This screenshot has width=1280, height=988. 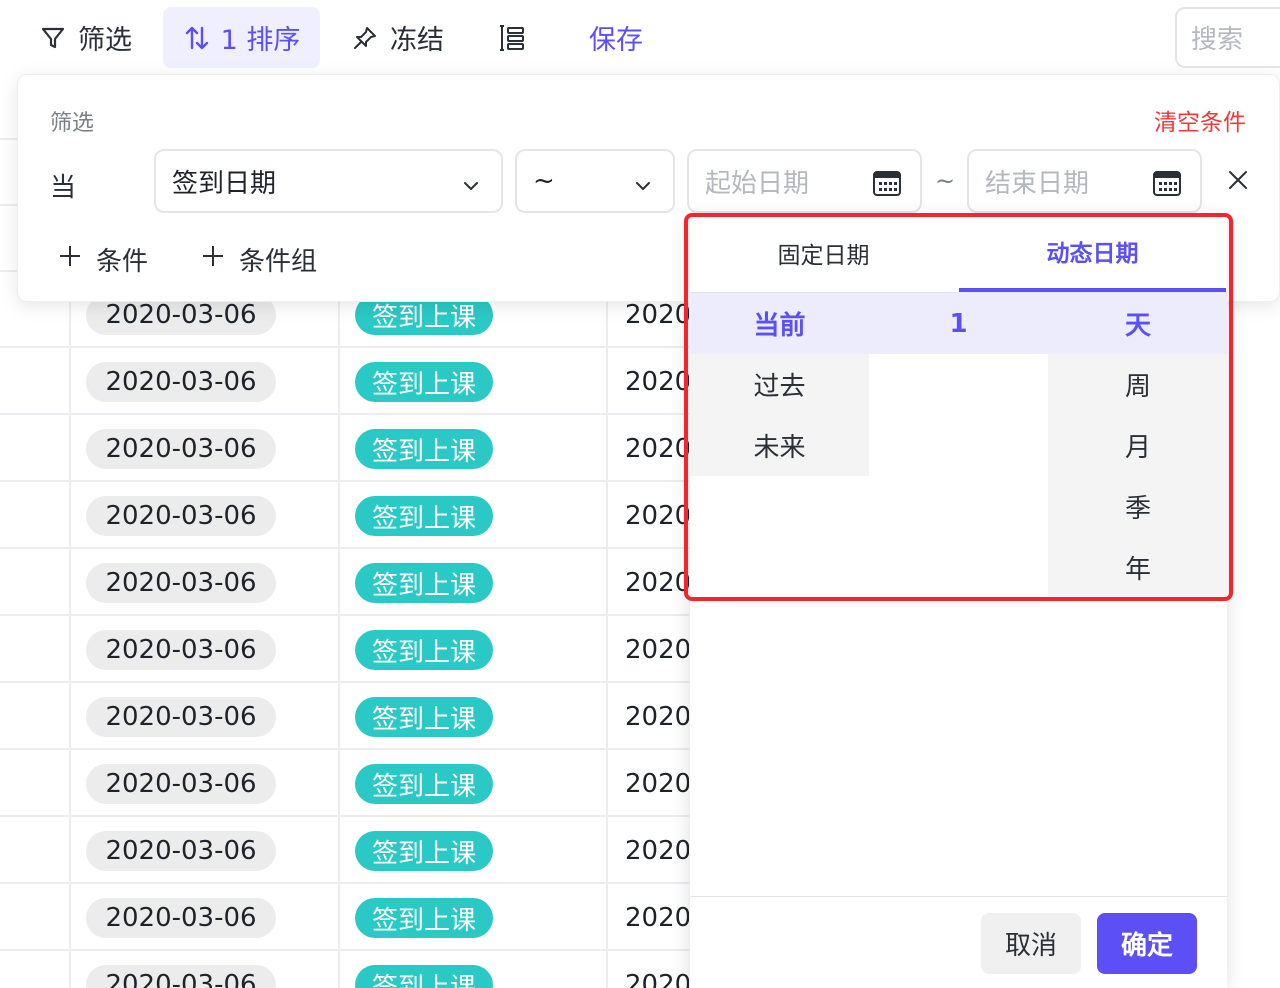 What do you see at coordinates (1147, 943) in the screenshot?
I see `confirm-button: 确定` at bounding box center [1147, 943].